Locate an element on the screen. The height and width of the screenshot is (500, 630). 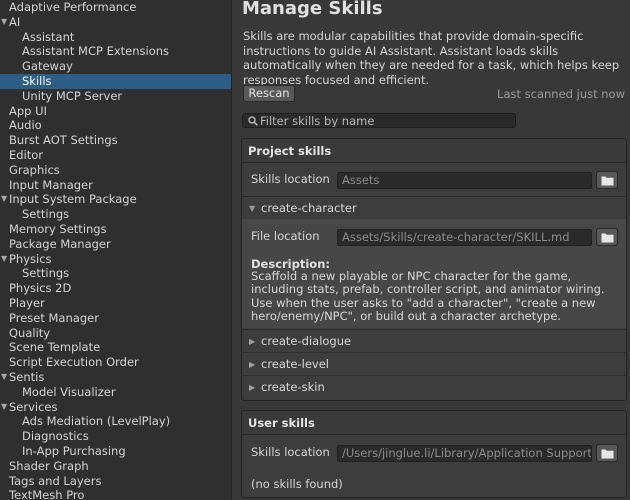
sidebar-item-assistant: Assistant is located at coordinates (115, 37).